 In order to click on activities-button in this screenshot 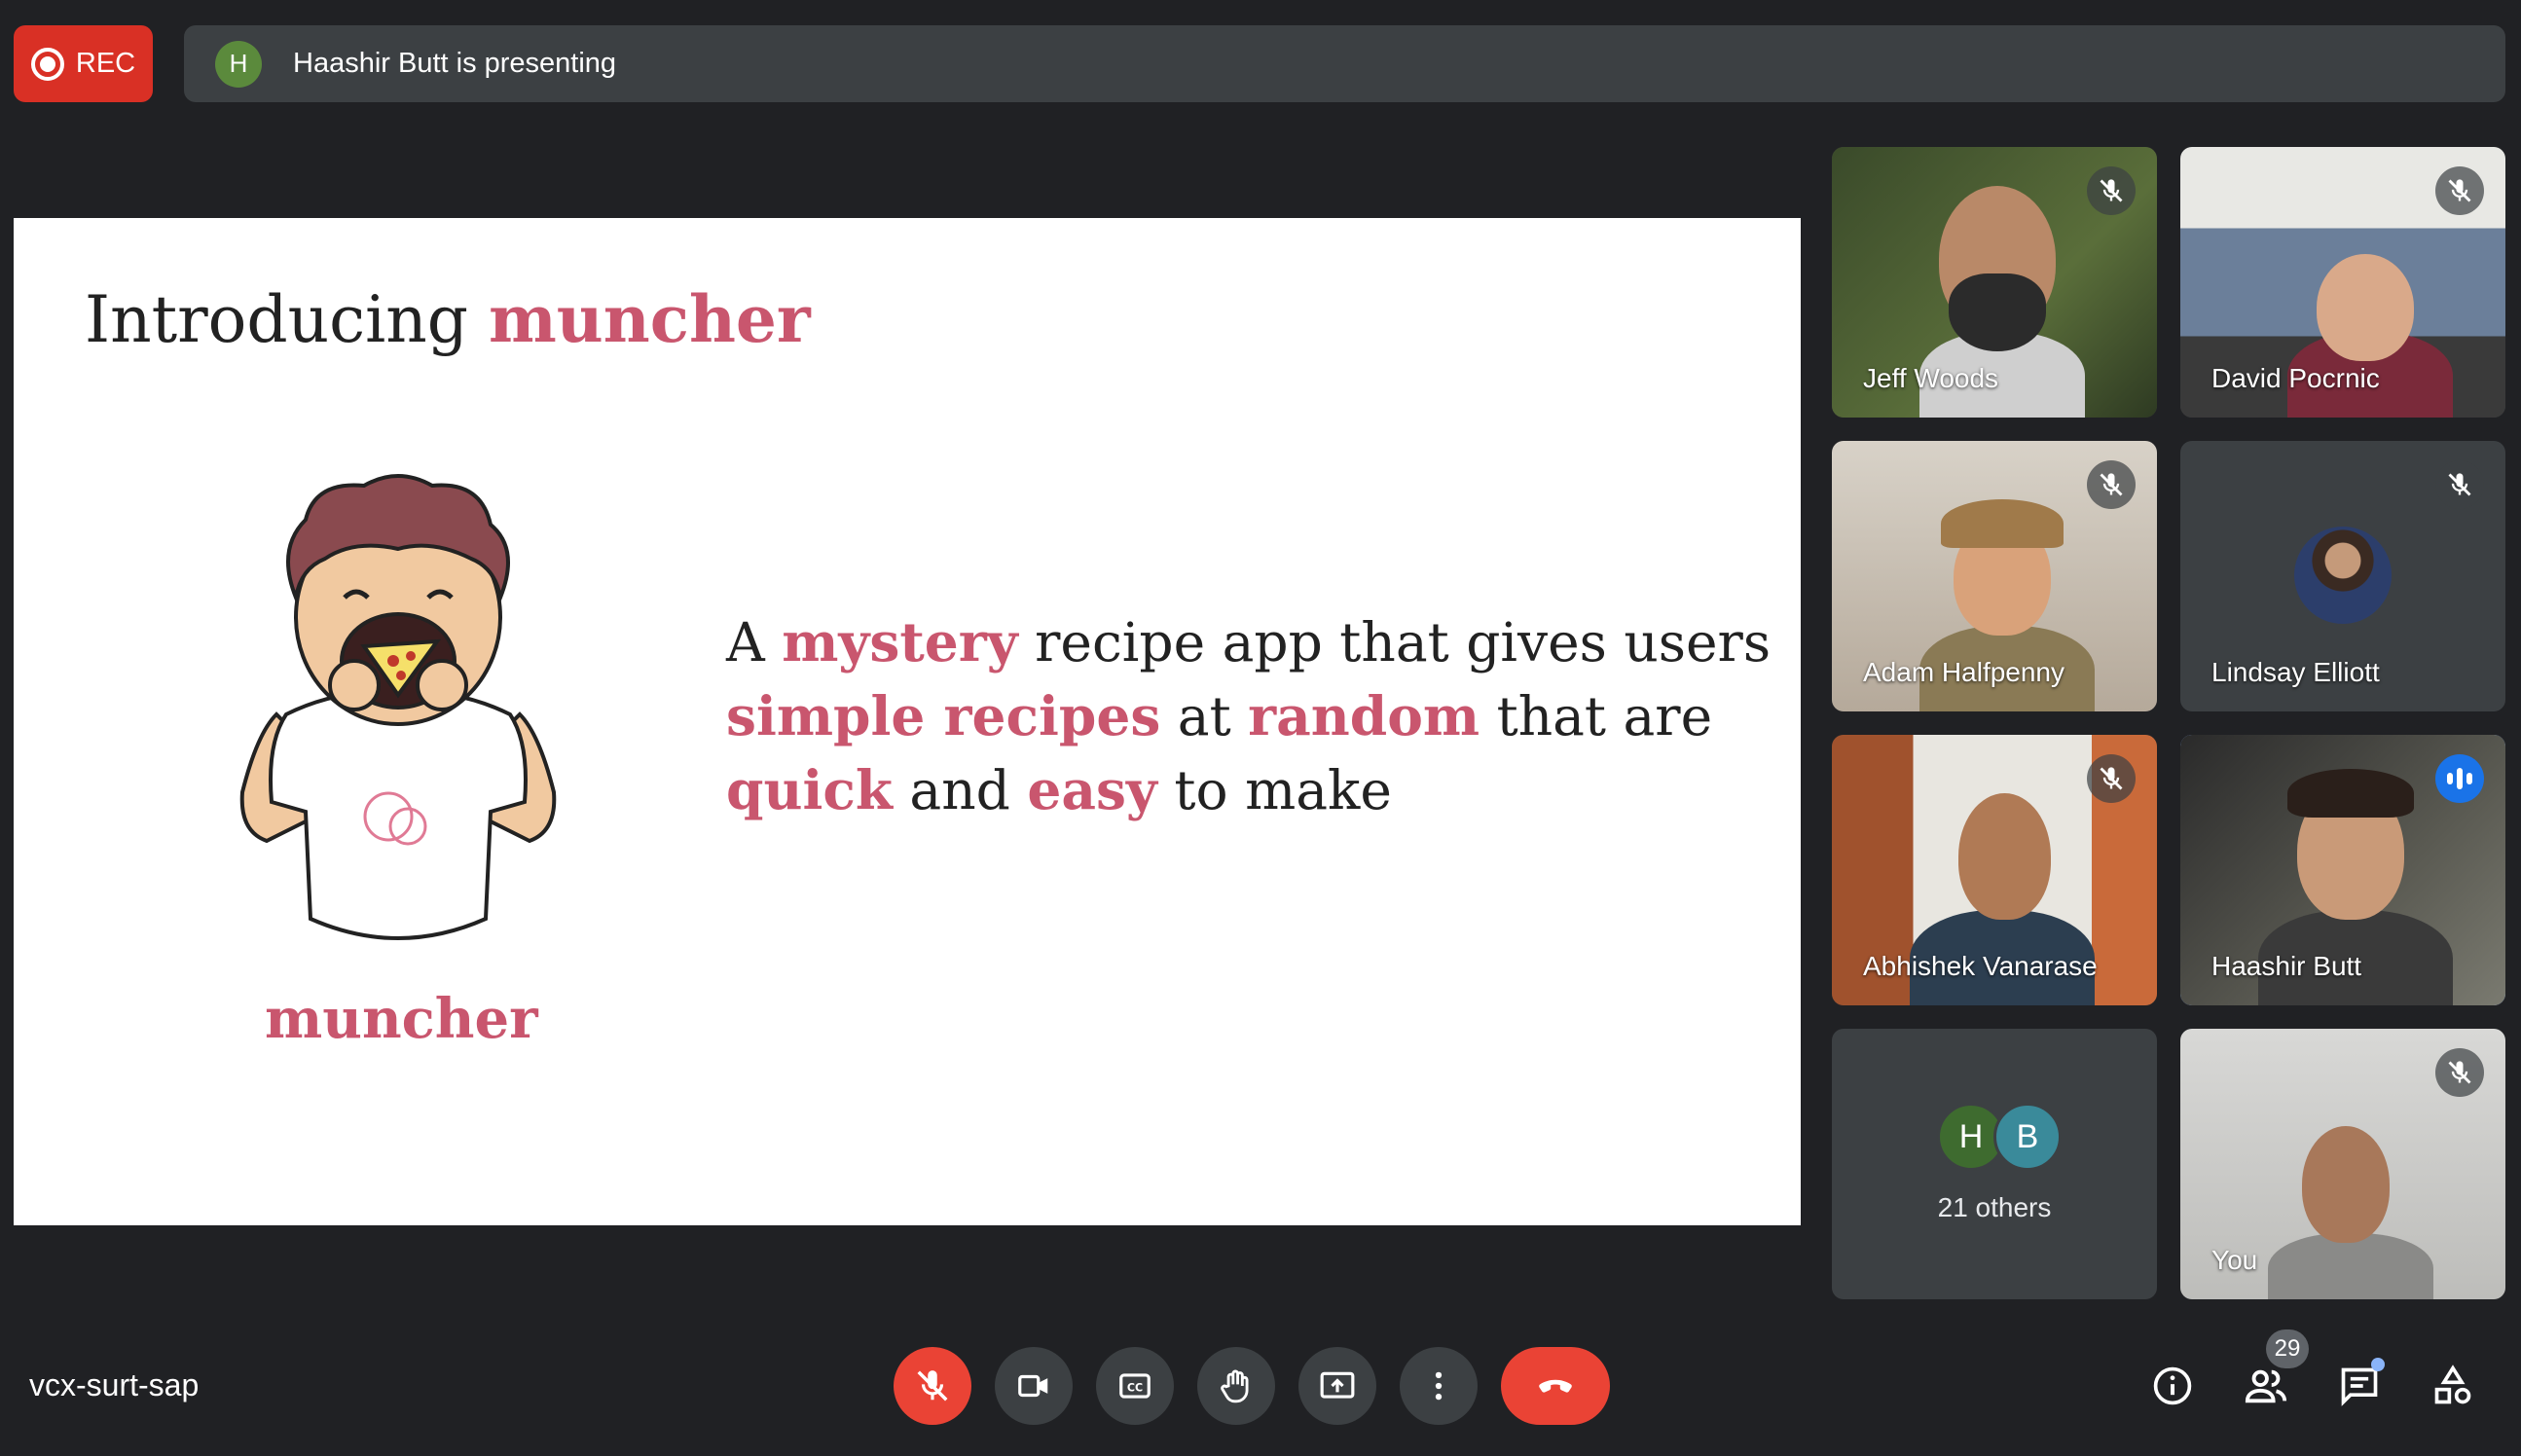, I will do `click(2453, 1386)`.